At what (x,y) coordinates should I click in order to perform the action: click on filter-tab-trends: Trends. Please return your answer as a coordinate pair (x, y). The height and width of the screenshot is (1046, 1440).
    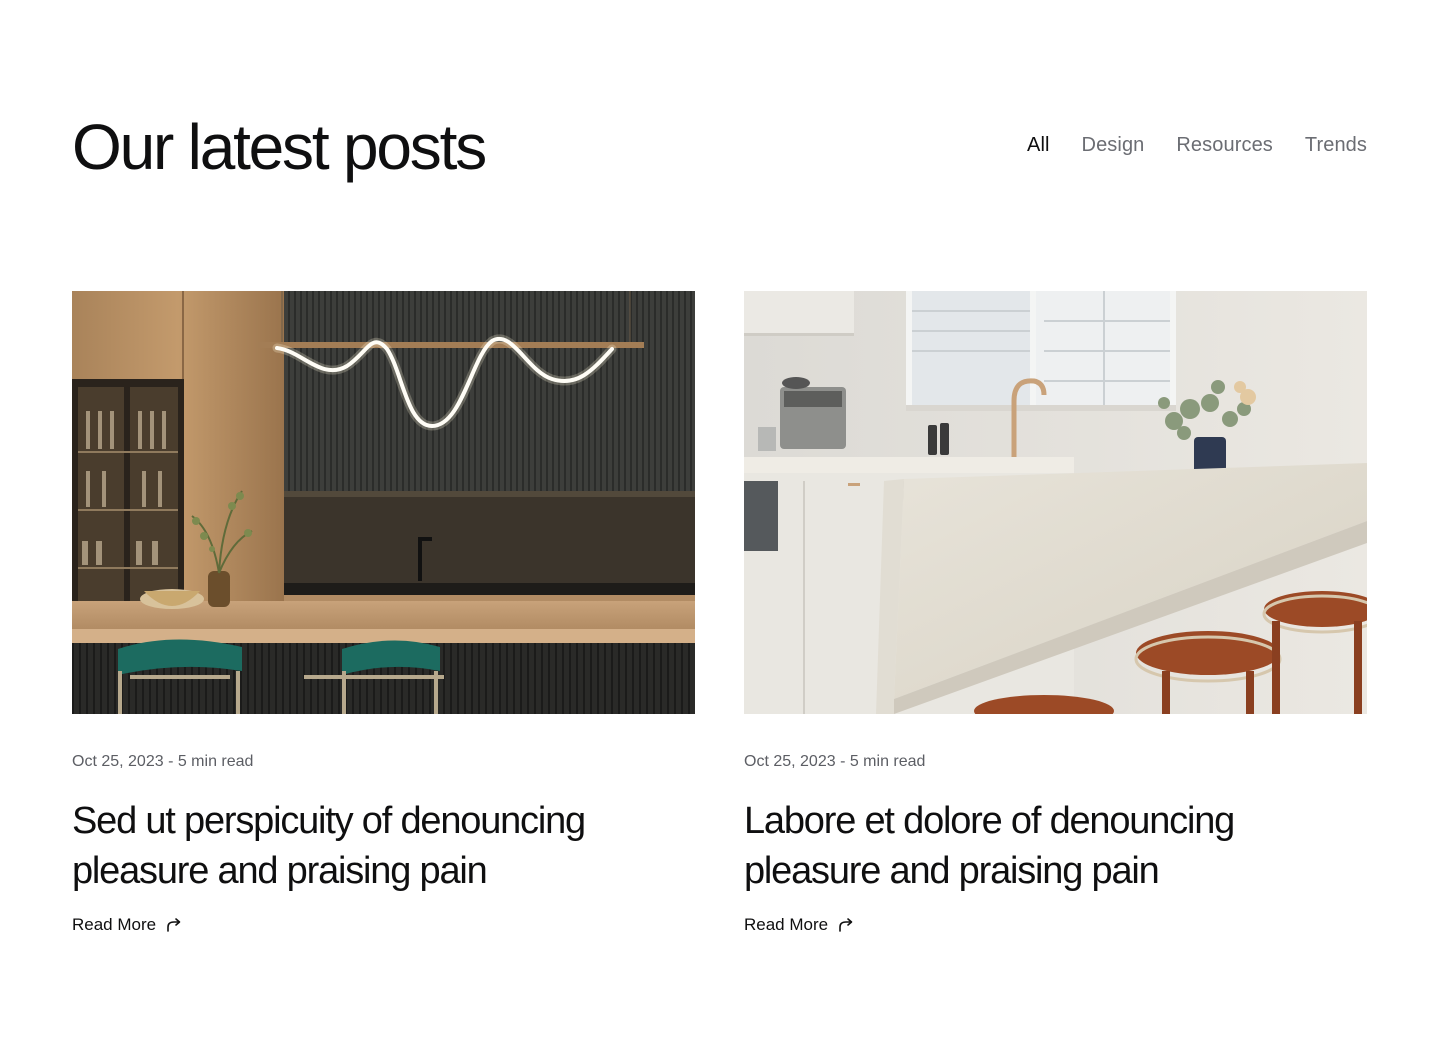
    Looking at the image, I should click on (1336, 145).